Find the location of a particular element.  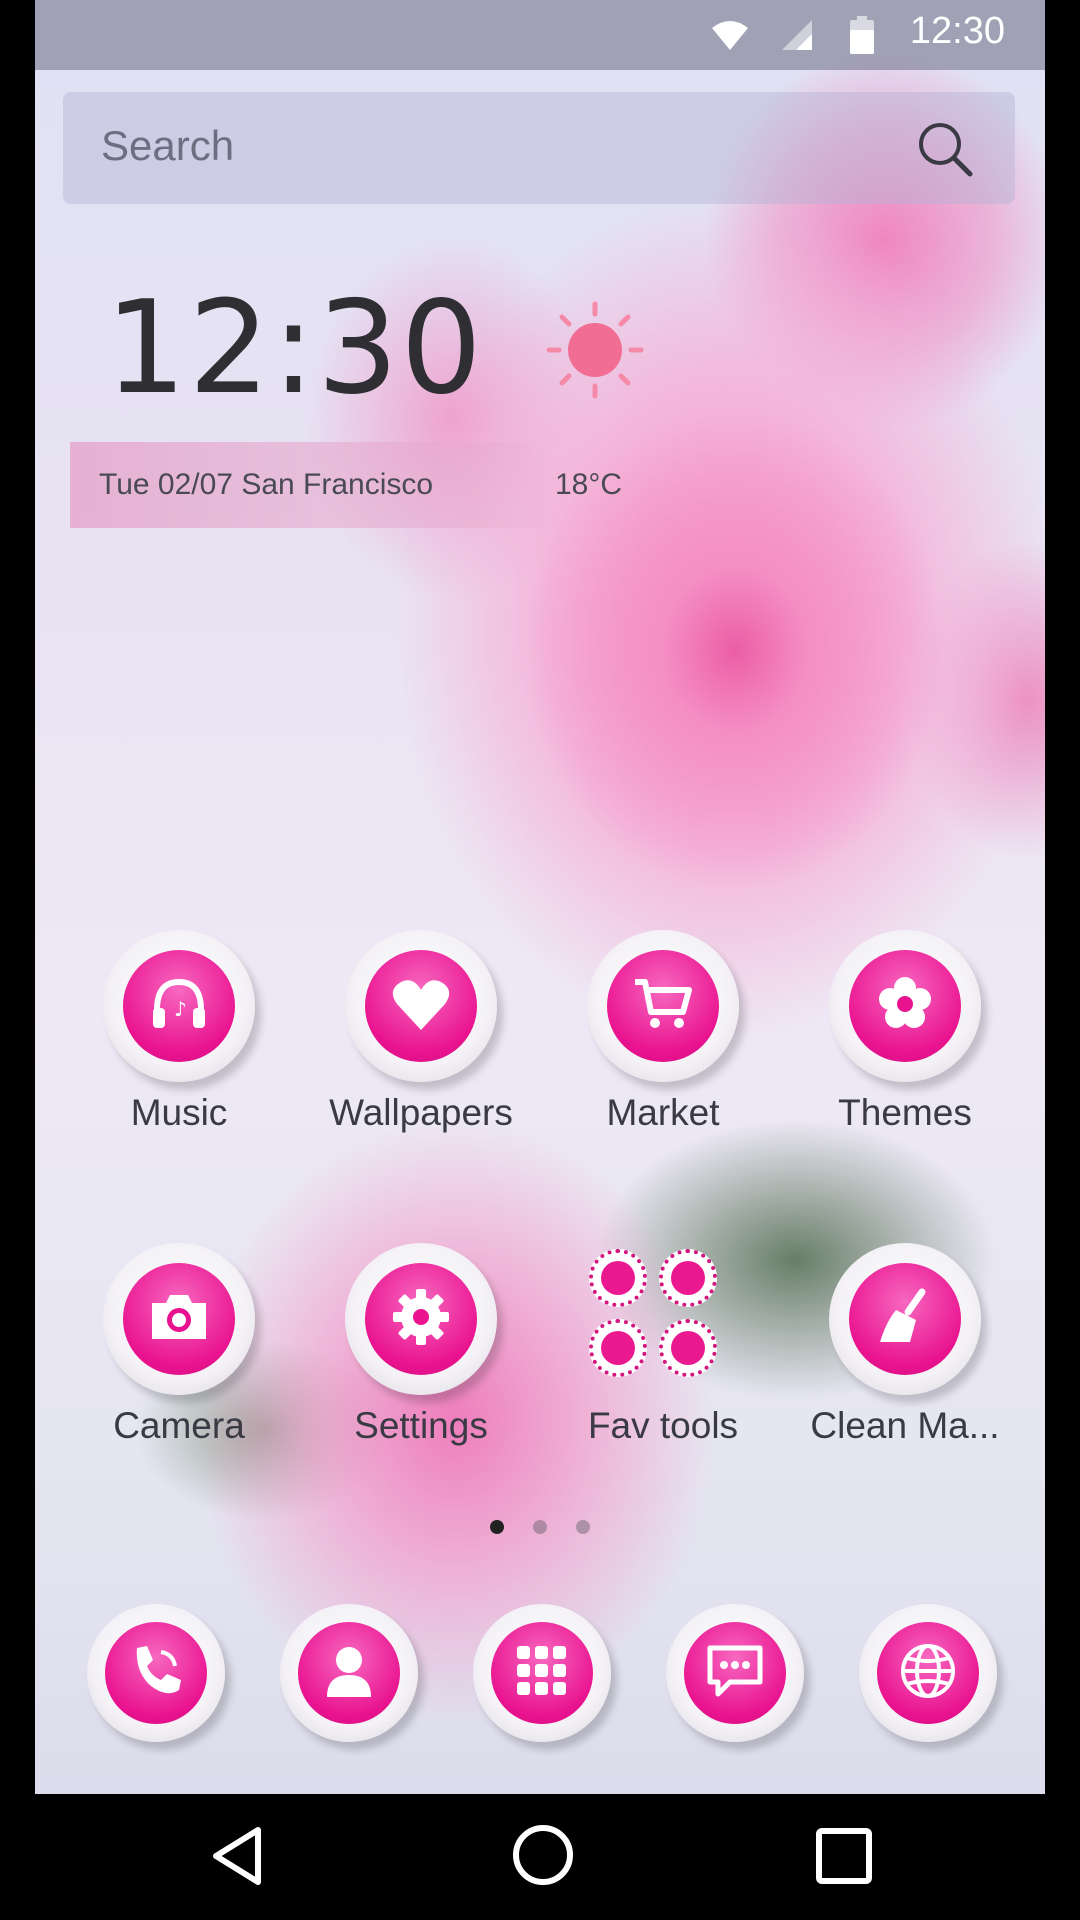

settings-bubble is located at coordinates (421, 1319).